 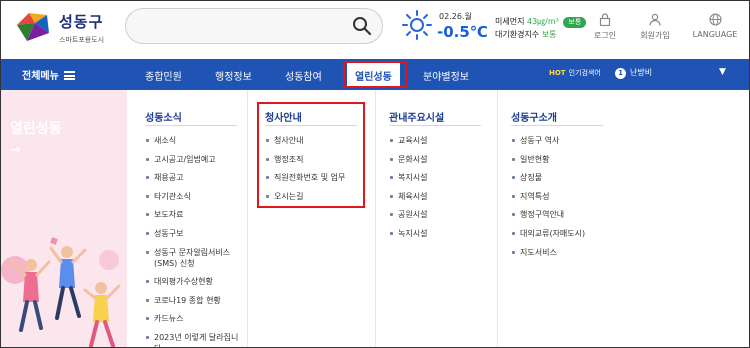 I want to click on all-menu-button: 전체메뉴, so click(x=48, y=74).